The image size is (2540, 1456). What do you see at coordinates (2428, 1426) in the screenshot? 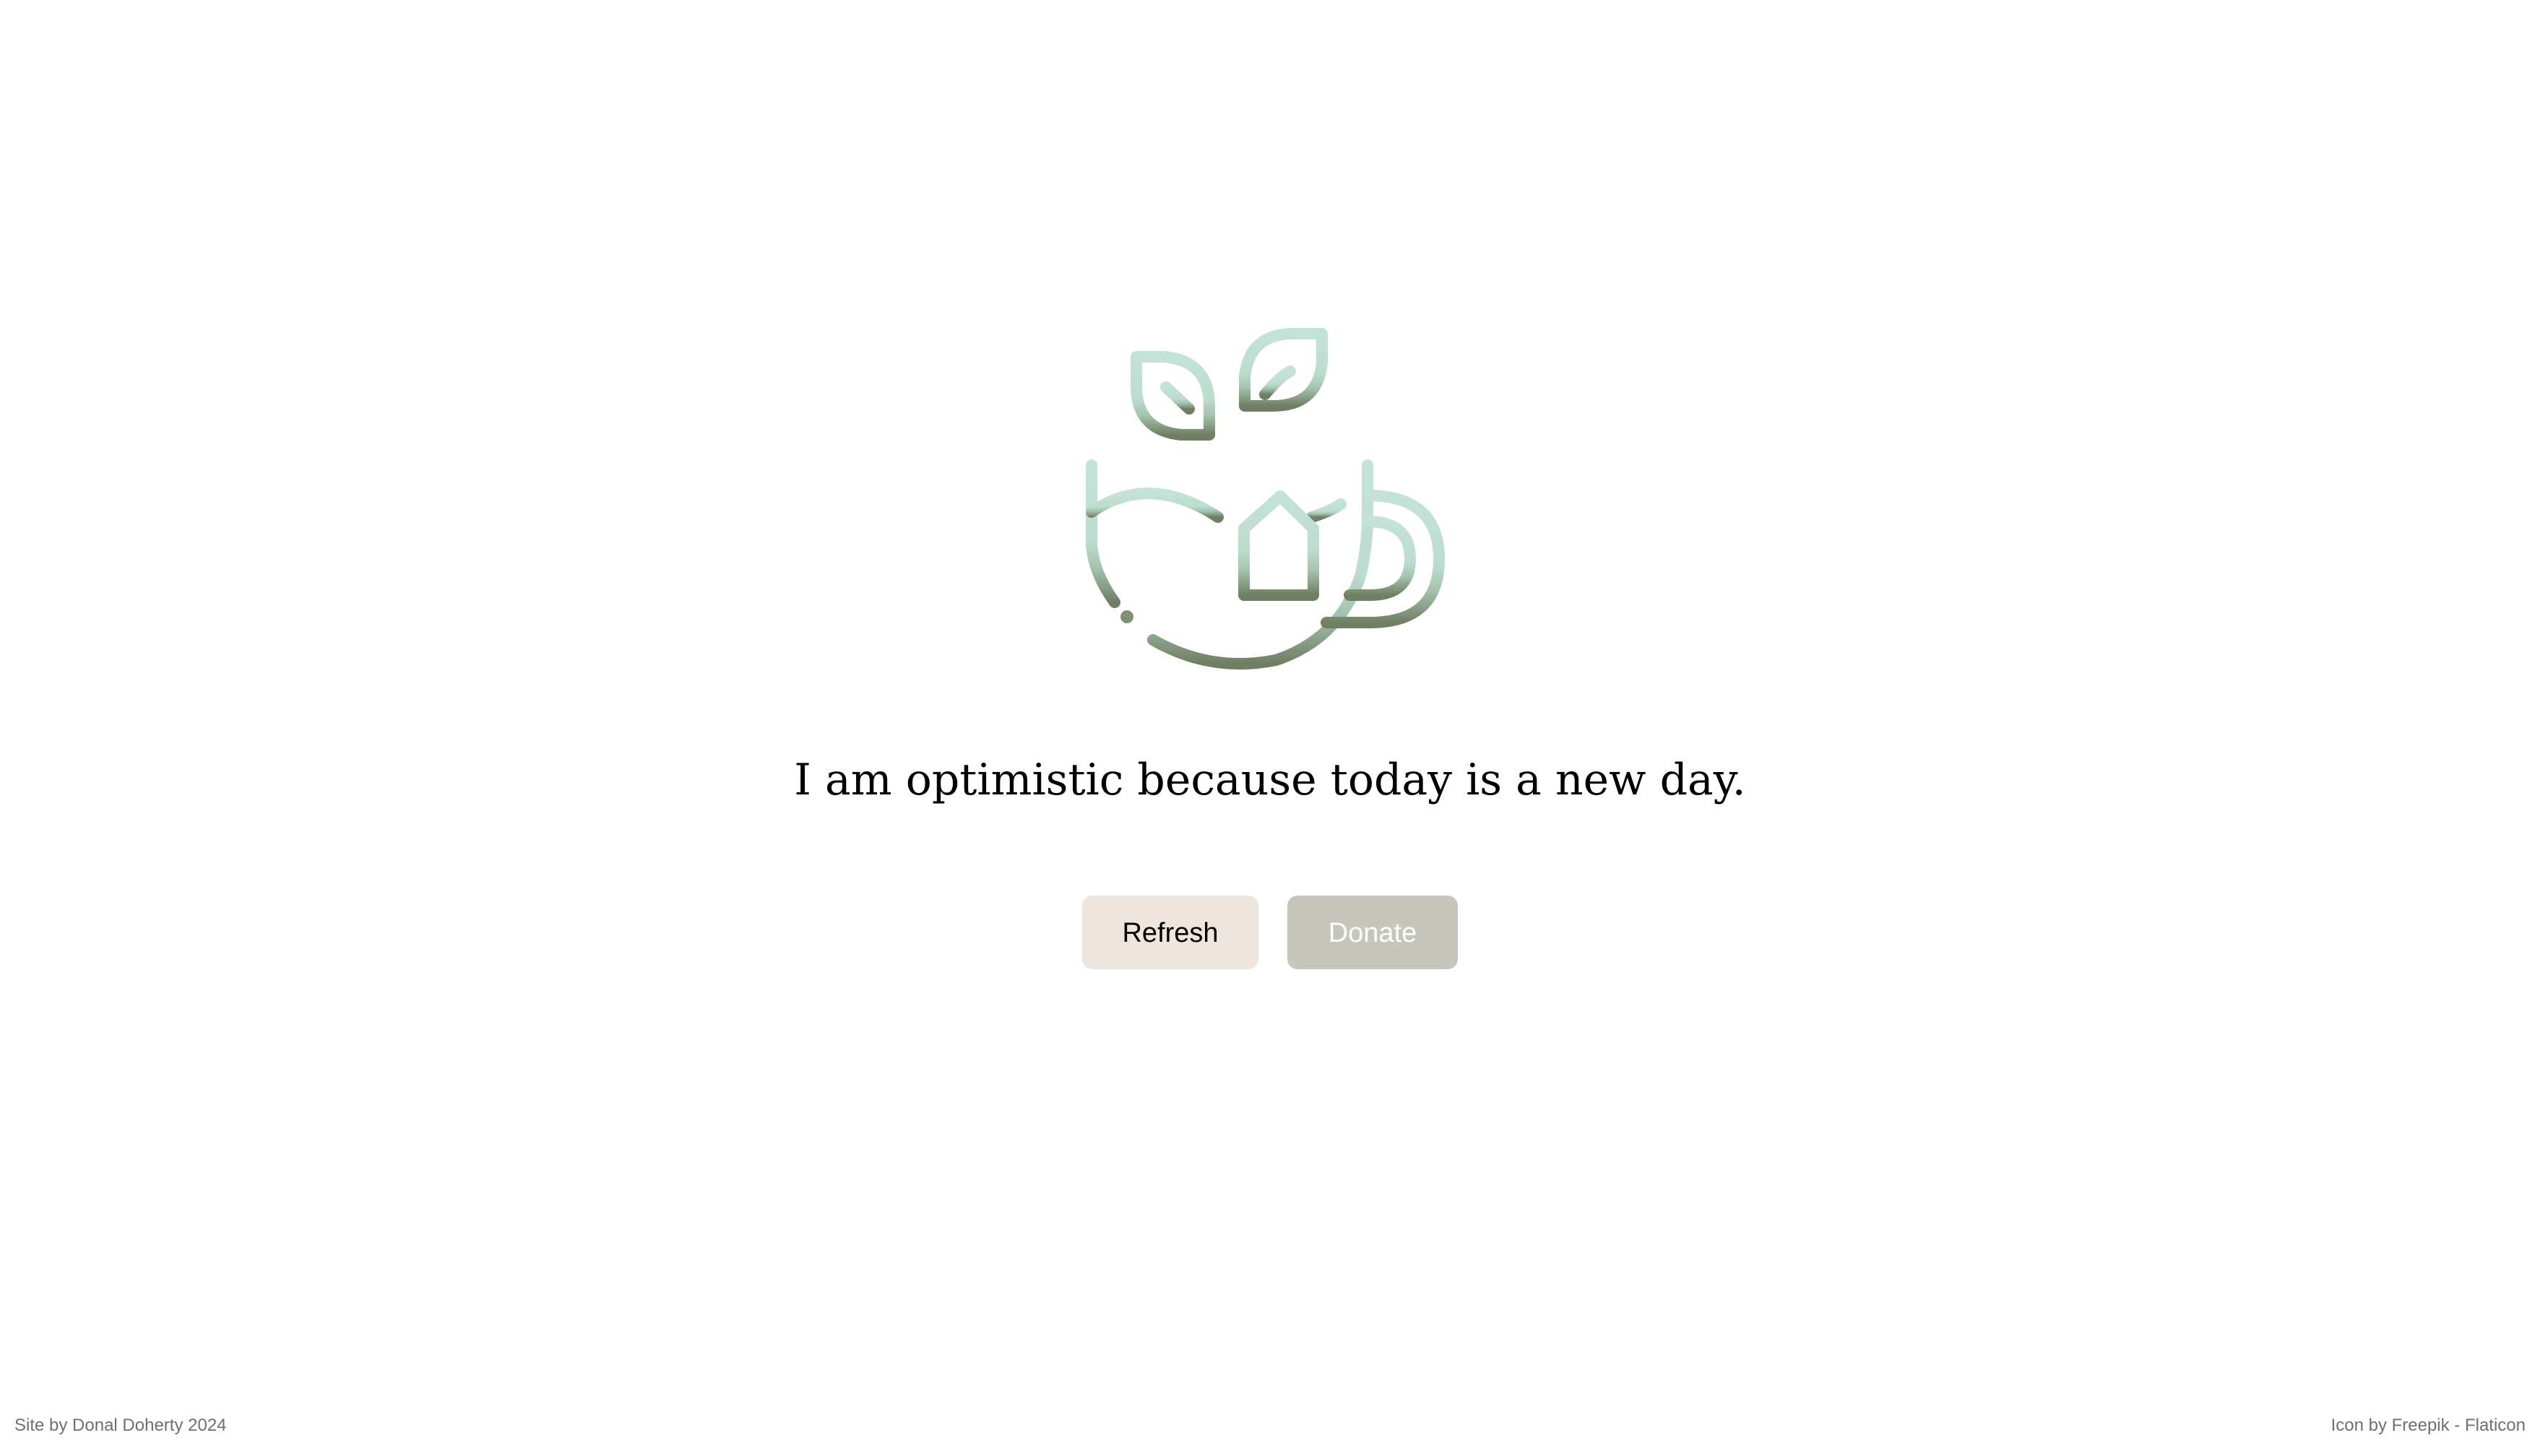
I see `icon-credit-link: Icon by Freepik - Flaticon` at bounding box center [2428, 1426].